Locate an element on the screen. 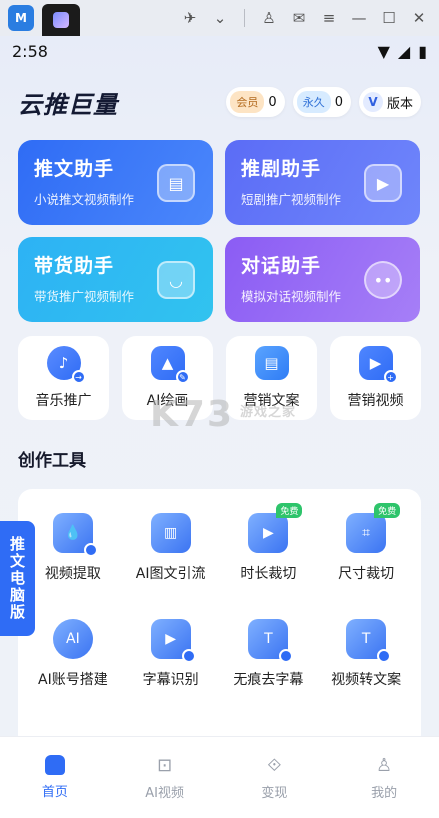 The width and height of the screenshot is (439, 818). app-tab-icon is located at coordinates (61, 20).